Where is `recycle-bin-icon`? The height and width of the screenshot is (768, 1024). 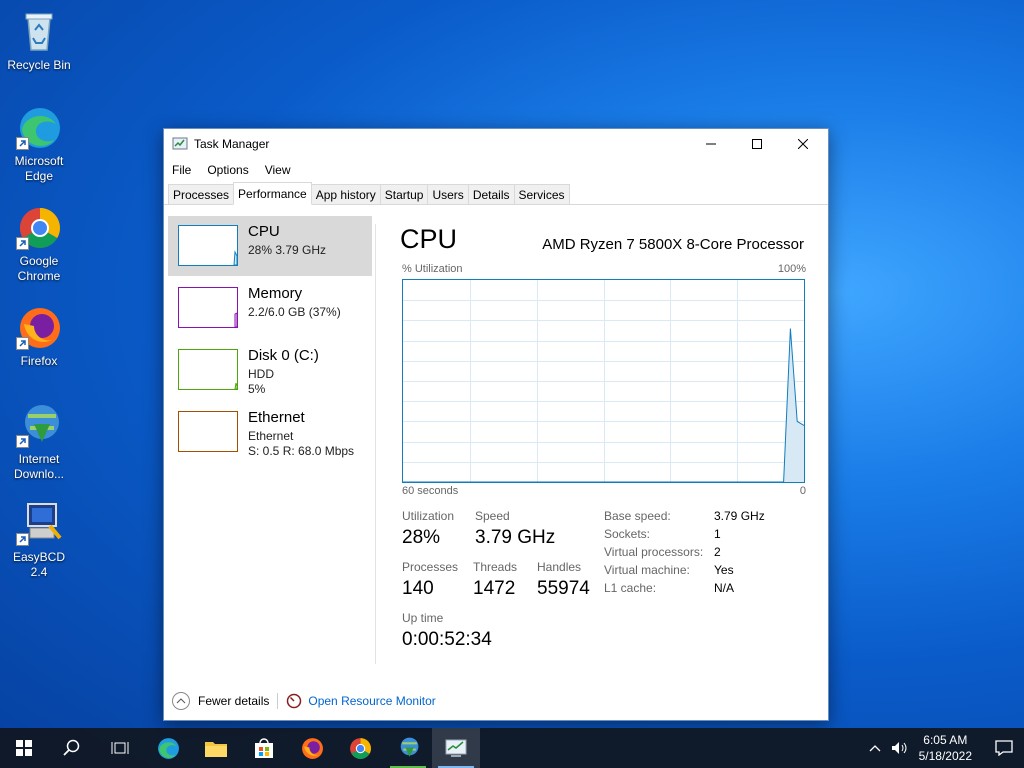
recycle-bin-icon is located at coordinates (39, 31).